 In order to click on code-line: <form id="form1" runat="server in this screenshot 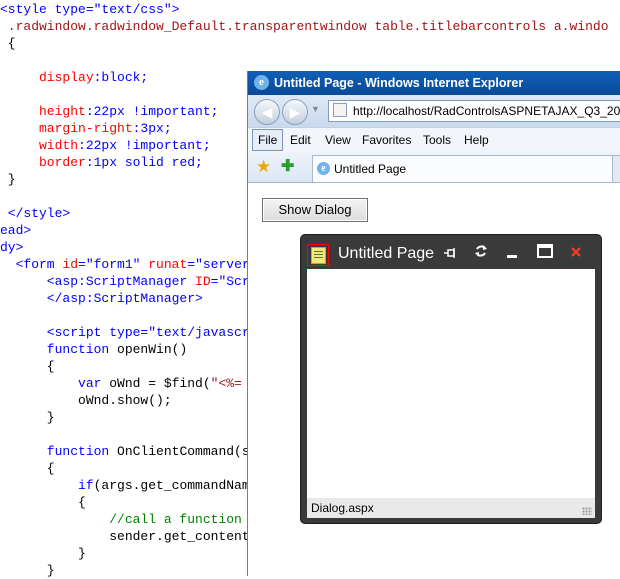, I will do `click(125, 264)`.